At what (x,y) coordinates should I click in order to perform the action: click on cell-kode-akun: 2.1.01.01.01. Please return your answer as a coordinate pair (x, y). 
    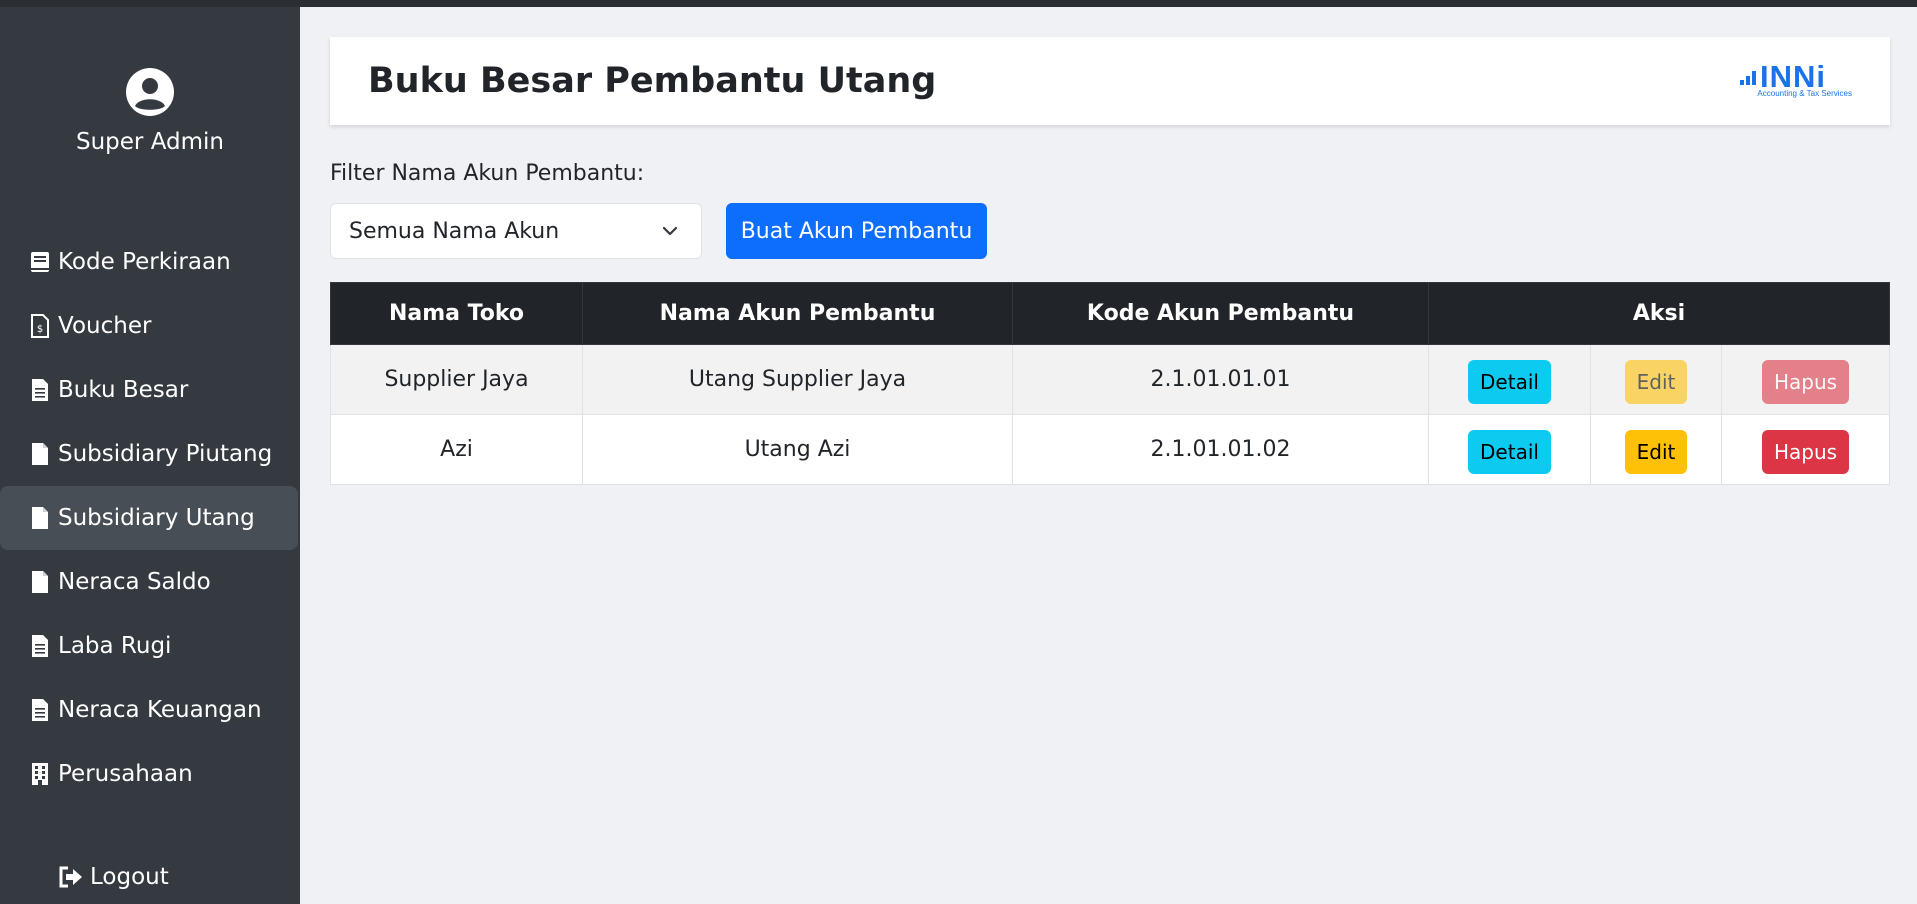
    Looking at the image, I should click on (1220, 379).